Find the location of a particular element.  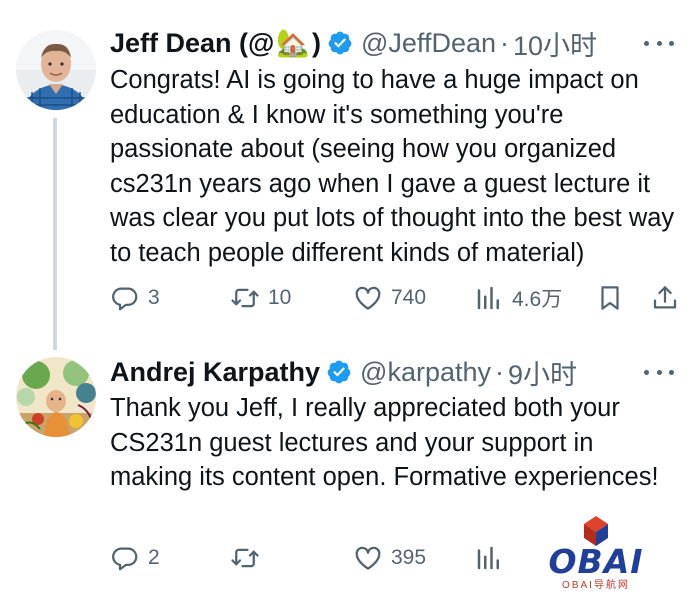

like-count: 740 is located at coordinates (409, 297).